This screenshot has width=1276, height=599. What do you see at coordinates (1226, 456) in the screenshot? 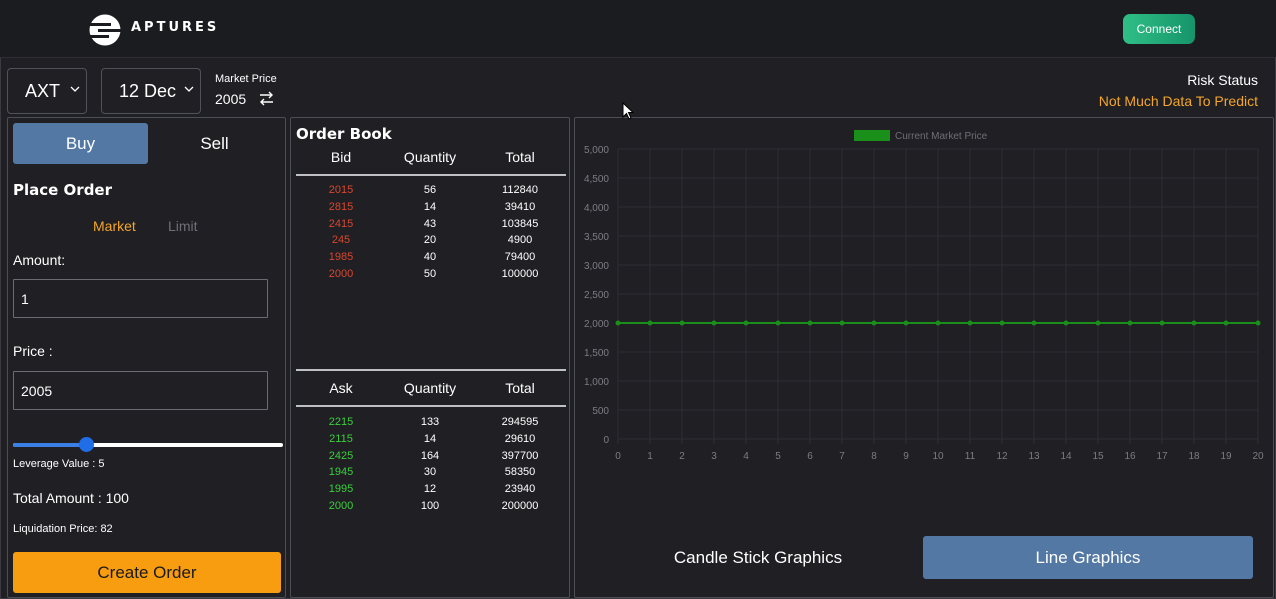
I see `x-tick-label: 19` at bounding box center [1226, 456].